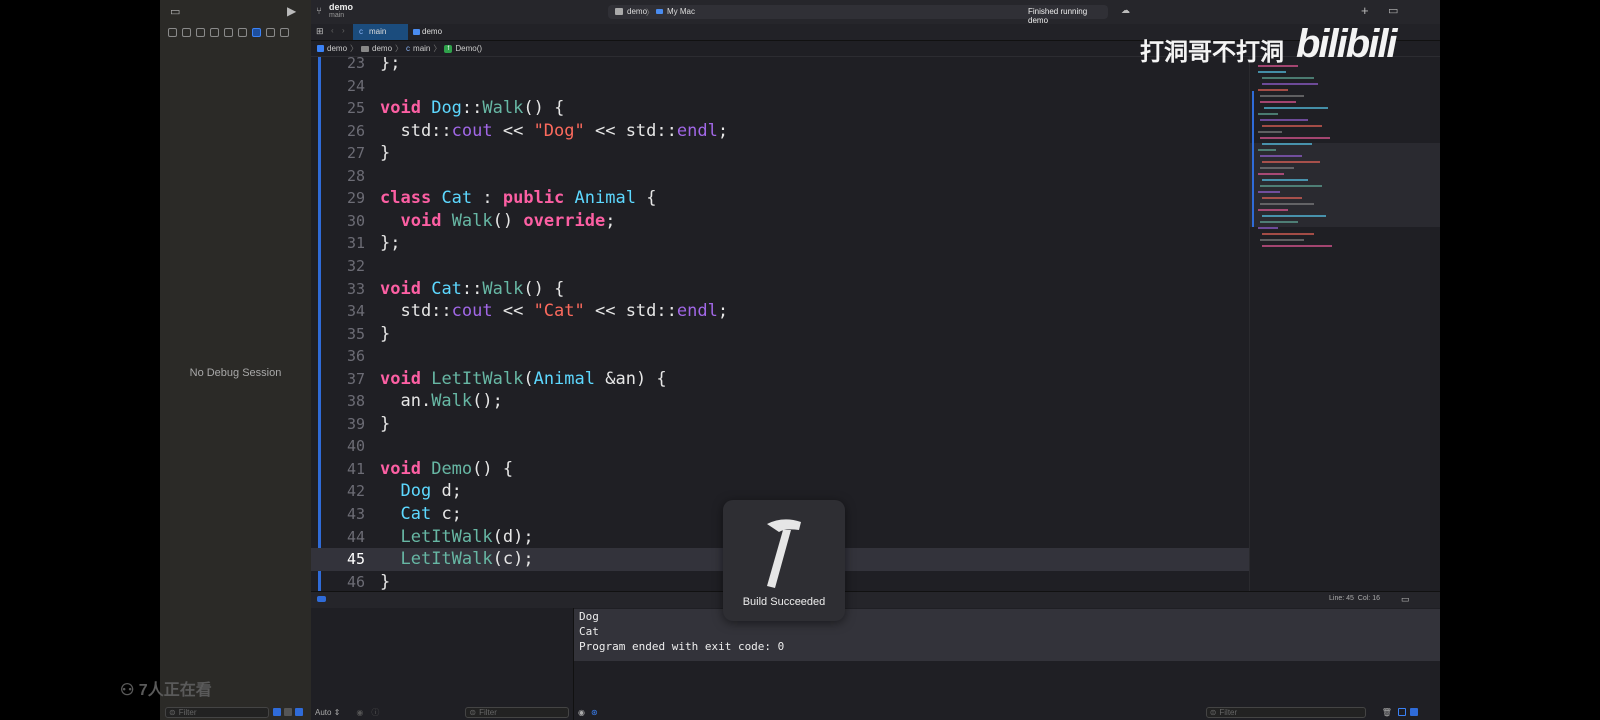  Describe the element at coordinates (780, 424) in the screenshot. I see `code-line: 39}` at that location.